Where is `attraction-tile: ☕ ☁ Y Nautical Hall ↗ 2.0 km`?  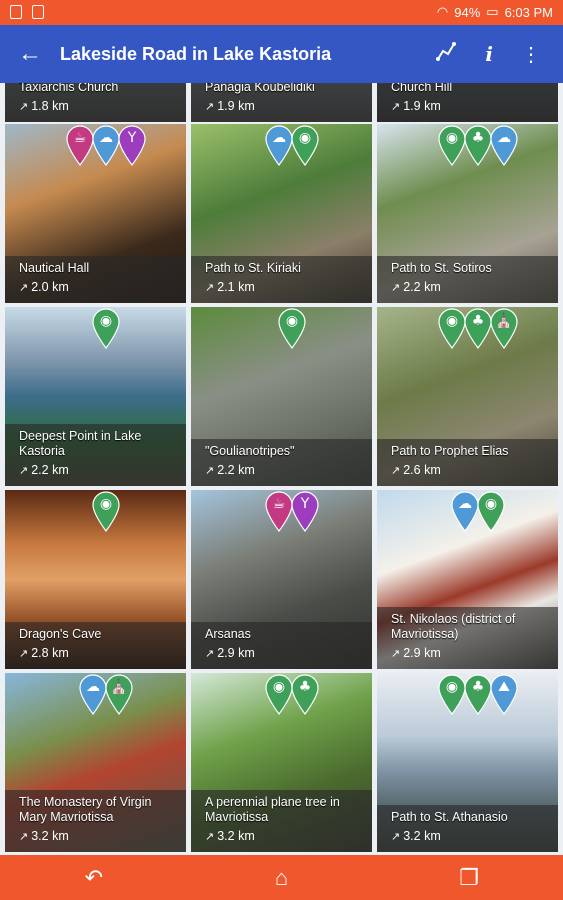
attraction-tile: ☕ ☁ Y Nautical Hall ↗ 2.0 km is located at coordinates (95, 213).